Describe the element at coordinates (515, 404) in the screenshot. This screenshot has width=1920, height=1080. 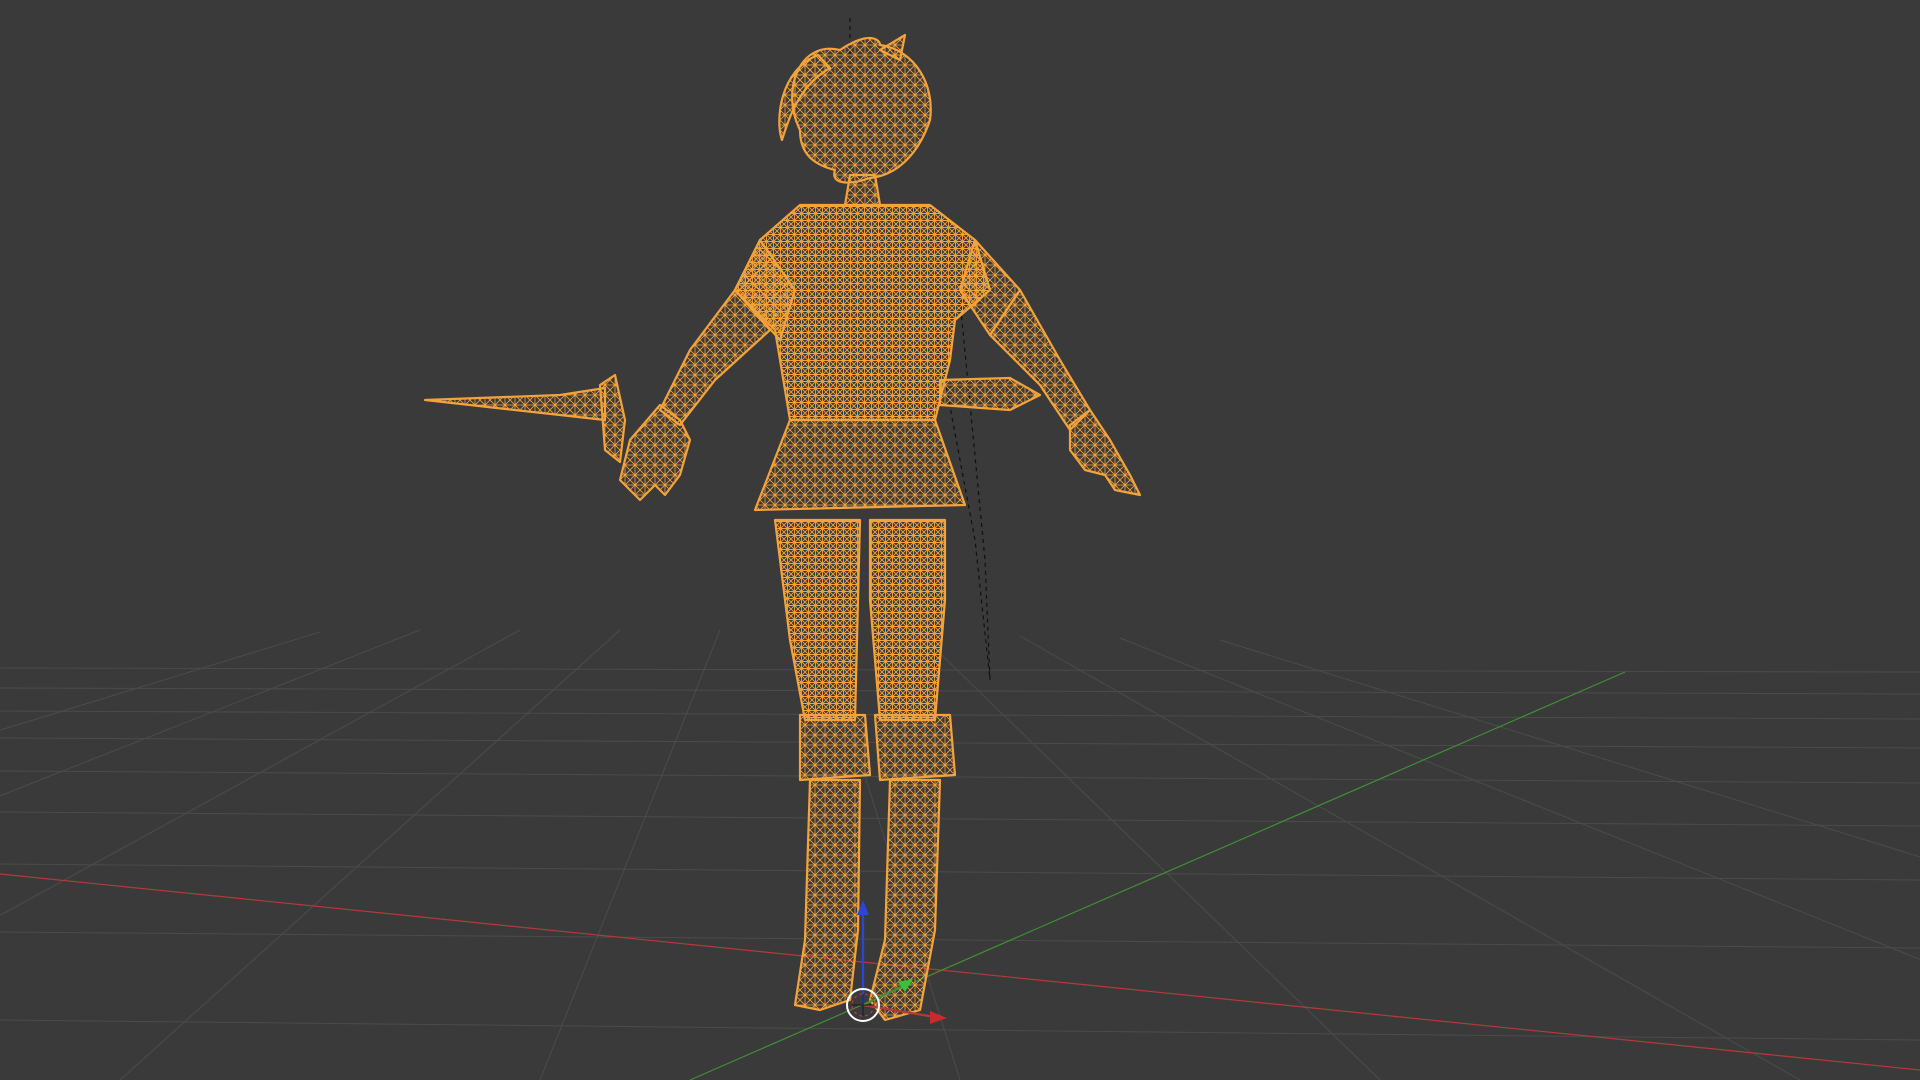
I see `dagger-mesh` at that location.